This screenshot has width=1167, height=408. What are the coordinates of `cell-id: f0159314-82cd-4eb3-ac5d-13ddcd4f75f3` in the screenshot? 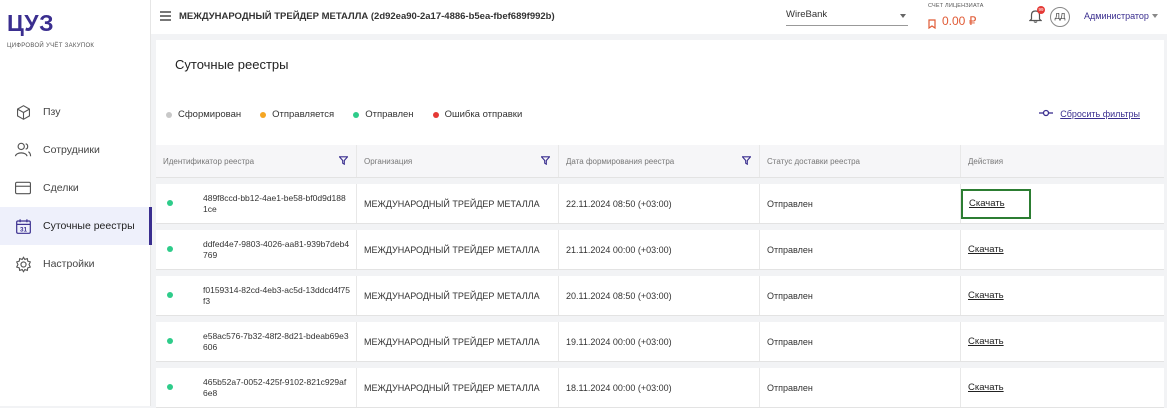 It's located at (256, 295).